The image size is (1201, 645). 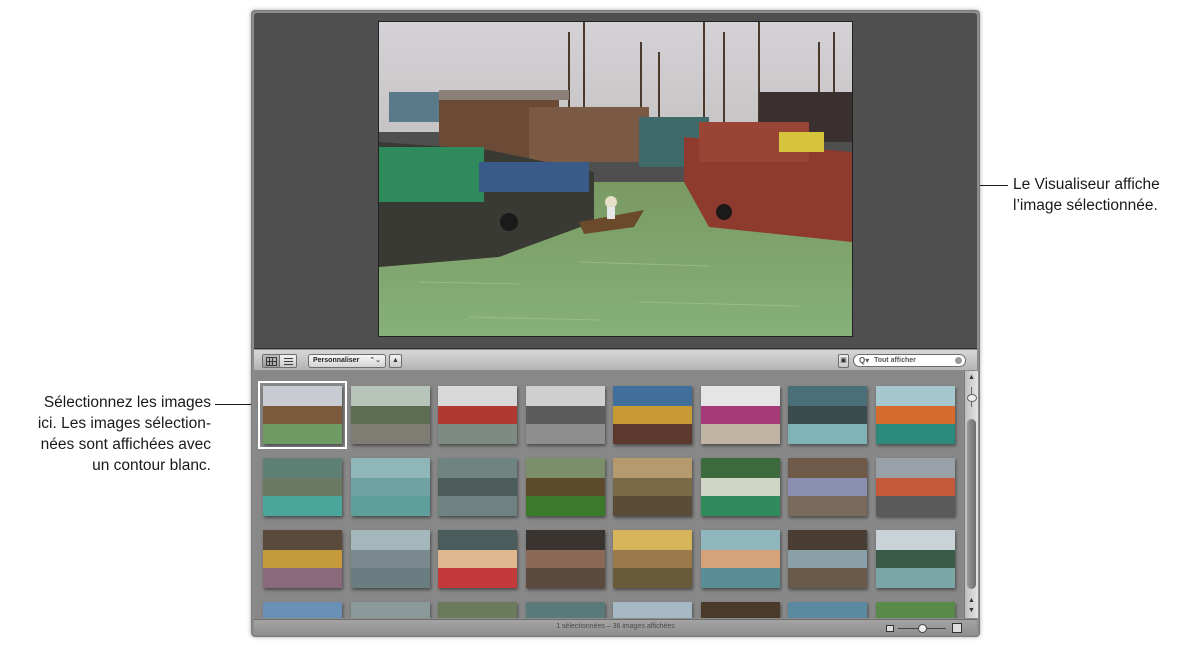 I want to click on sort-direction-button: ▲, so click(x=395, y=361).